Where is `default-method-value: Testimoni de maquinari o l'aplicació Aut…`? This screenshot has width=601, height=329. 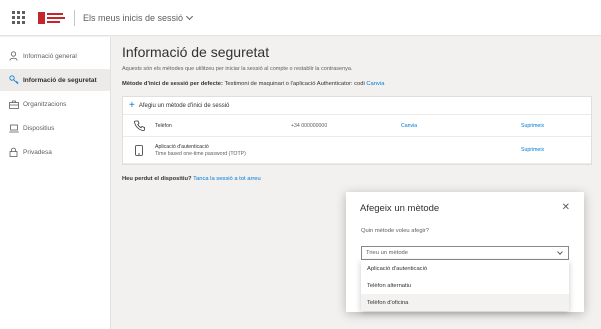
default-method-value: Testimoni de maquinari o l'aplicació Aut… is located at coordinates (294, 84).